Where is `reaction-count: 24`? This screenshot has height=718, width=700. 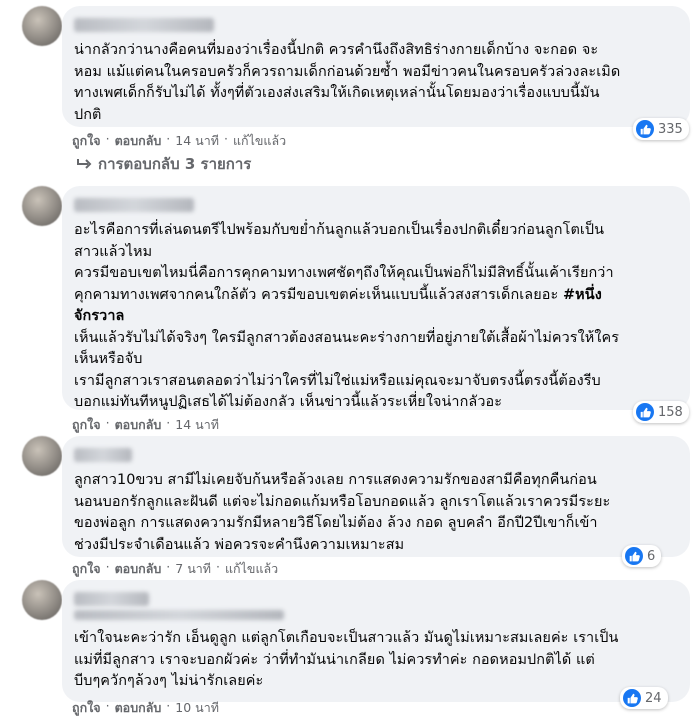
reaction-count: 24 is located at coordinates (644, 698).